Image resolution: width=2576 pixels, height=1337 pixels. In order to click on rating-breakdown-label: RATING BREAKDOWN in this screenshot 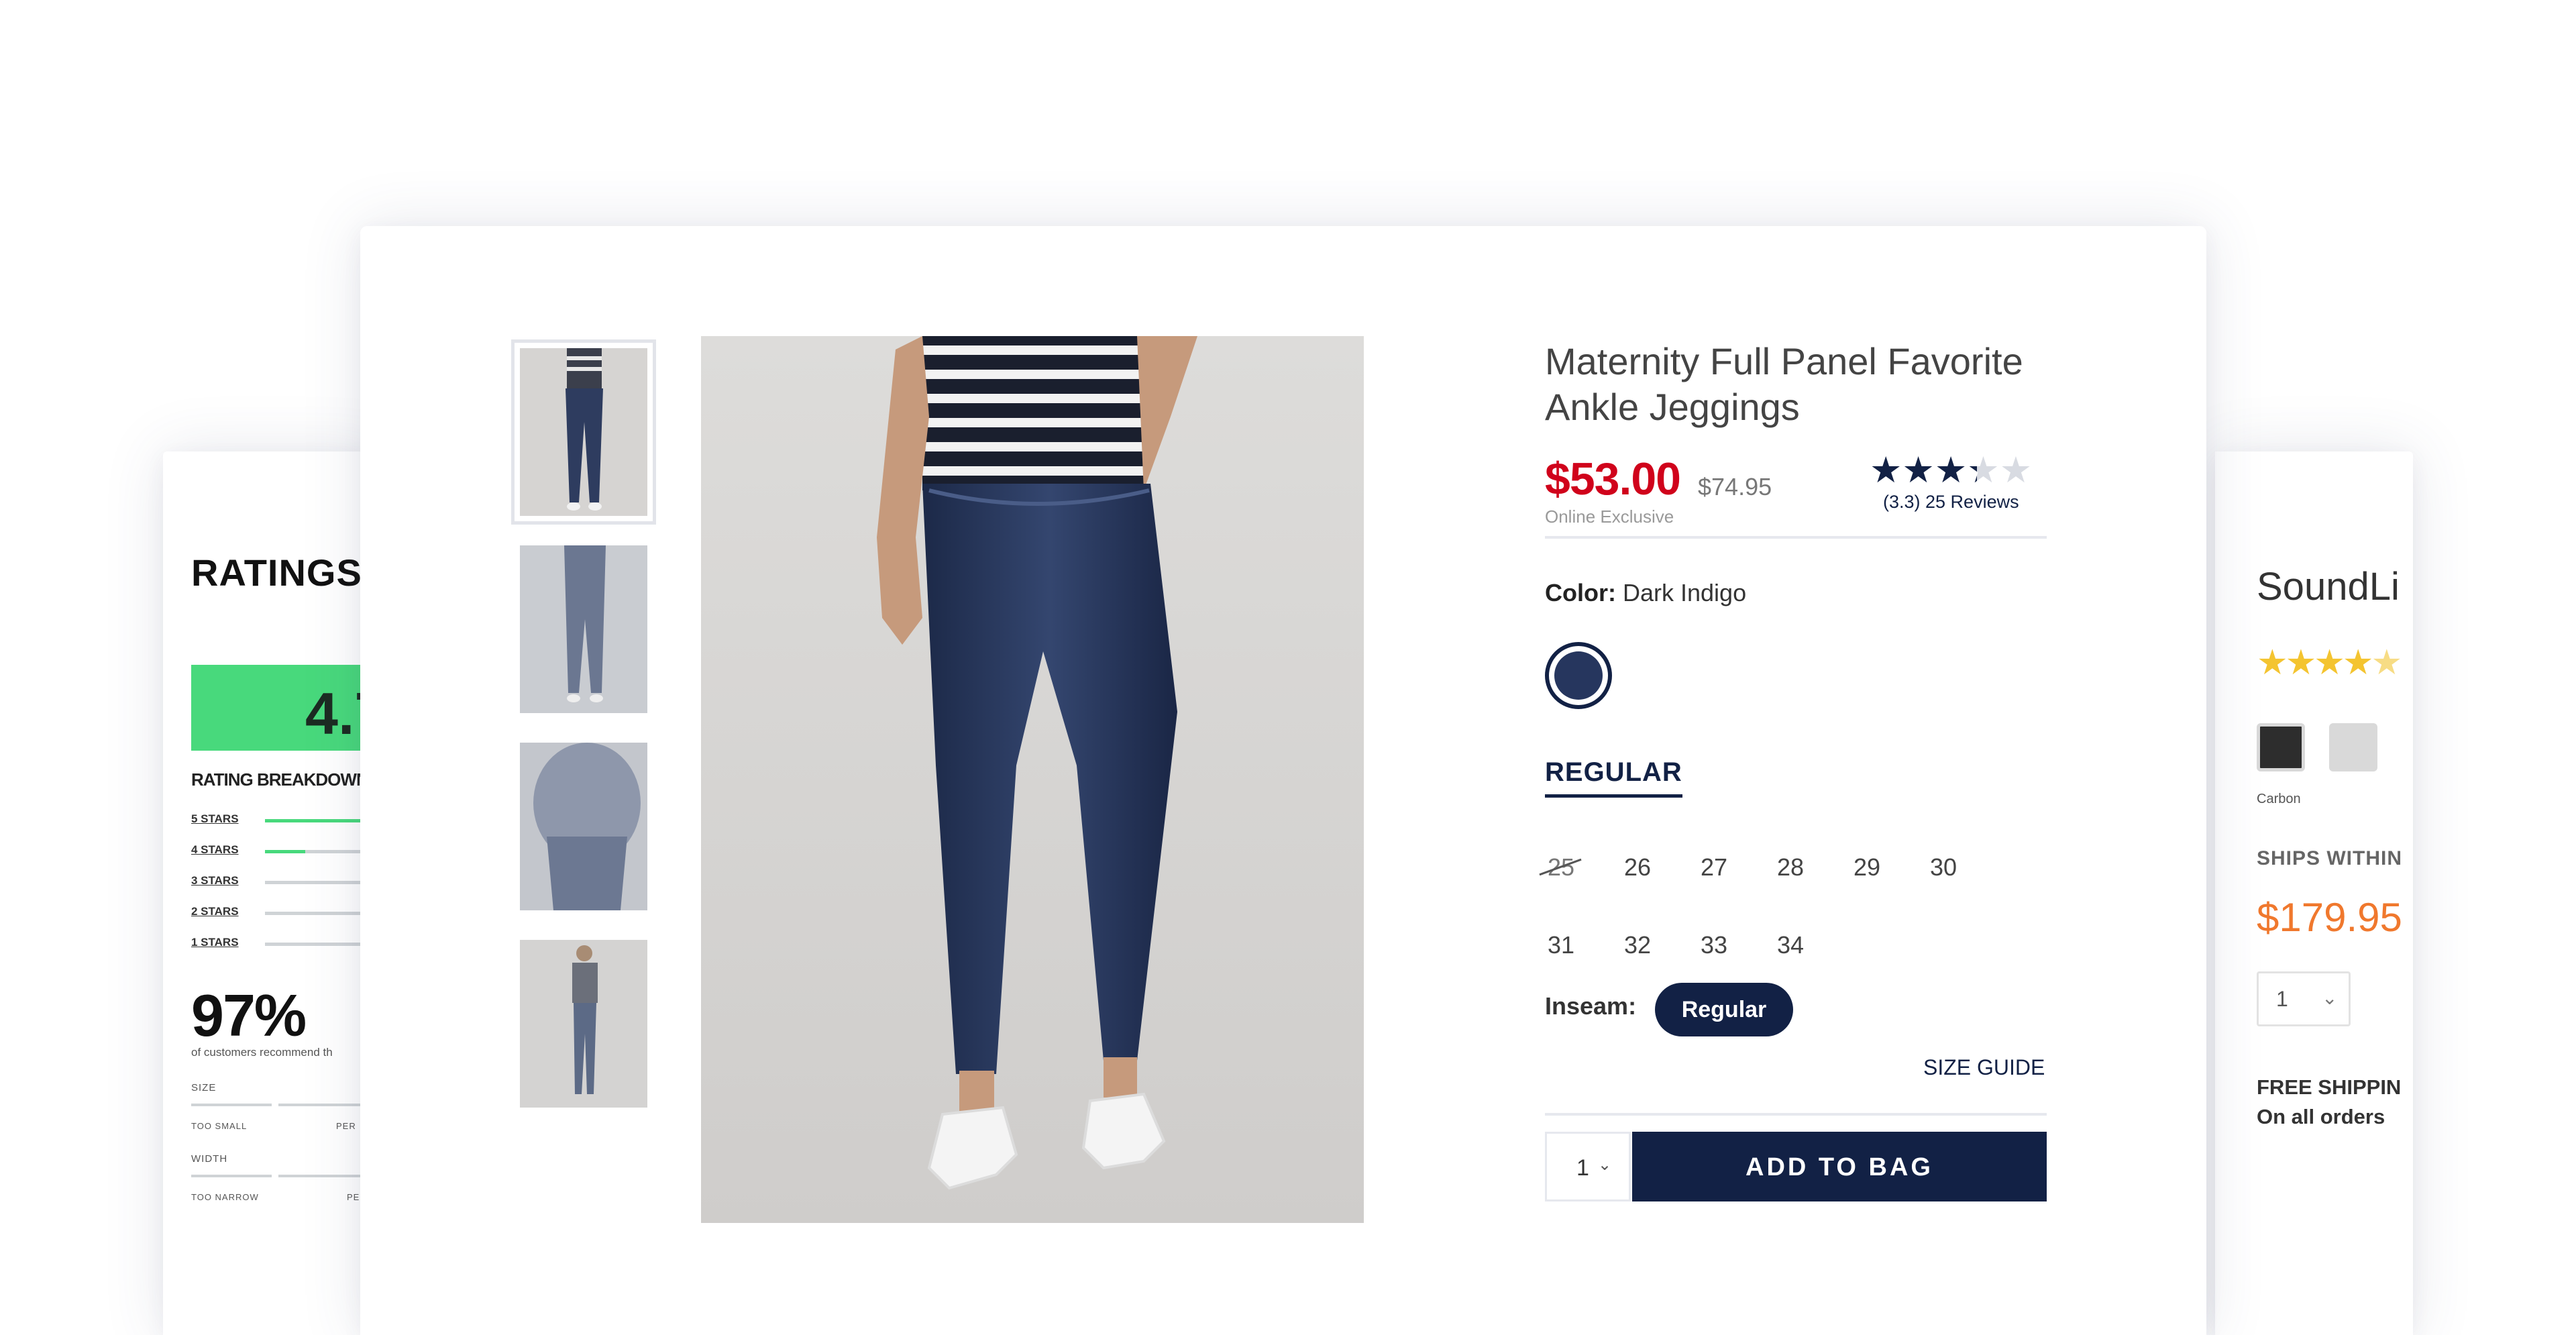, I will do `click(280, 779)`.